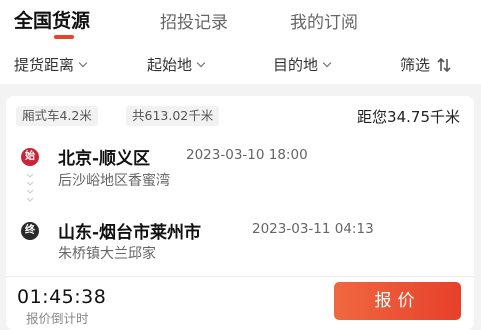 The height and width of the screenshot is (330, 481). Describe the element at coordinates (194, 20) in the screenshot. I see `tab-bid-records: 招投记录` at that location.